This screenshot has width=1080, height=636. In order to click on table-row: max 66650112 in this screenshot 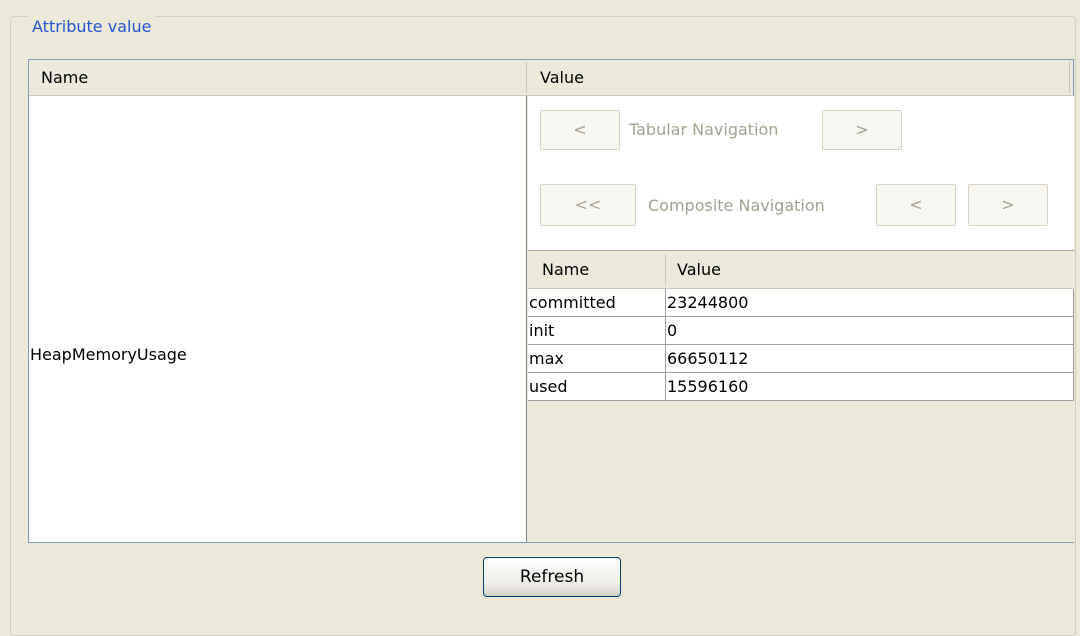, I will do `click(801, 359)`.